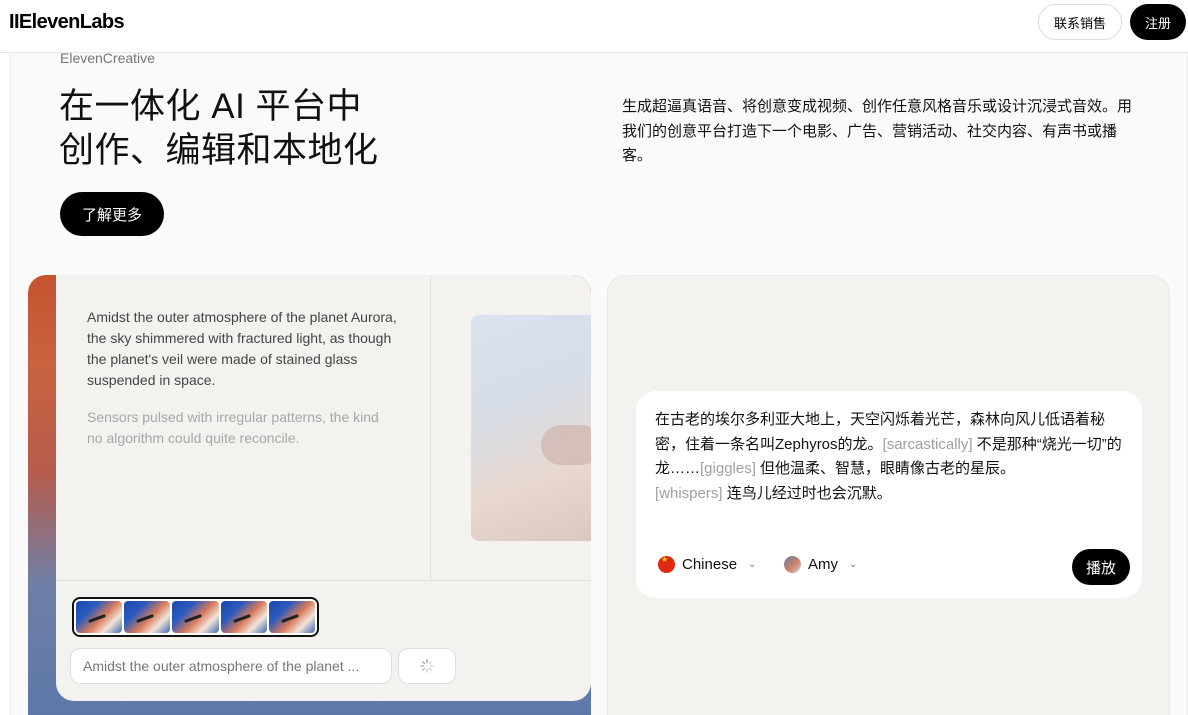 This screenshot has width=1188, height=715. I want to click on hero-headline: 在一体化 AI 平台中 创作、编辑和本地化, so click(219, 129).